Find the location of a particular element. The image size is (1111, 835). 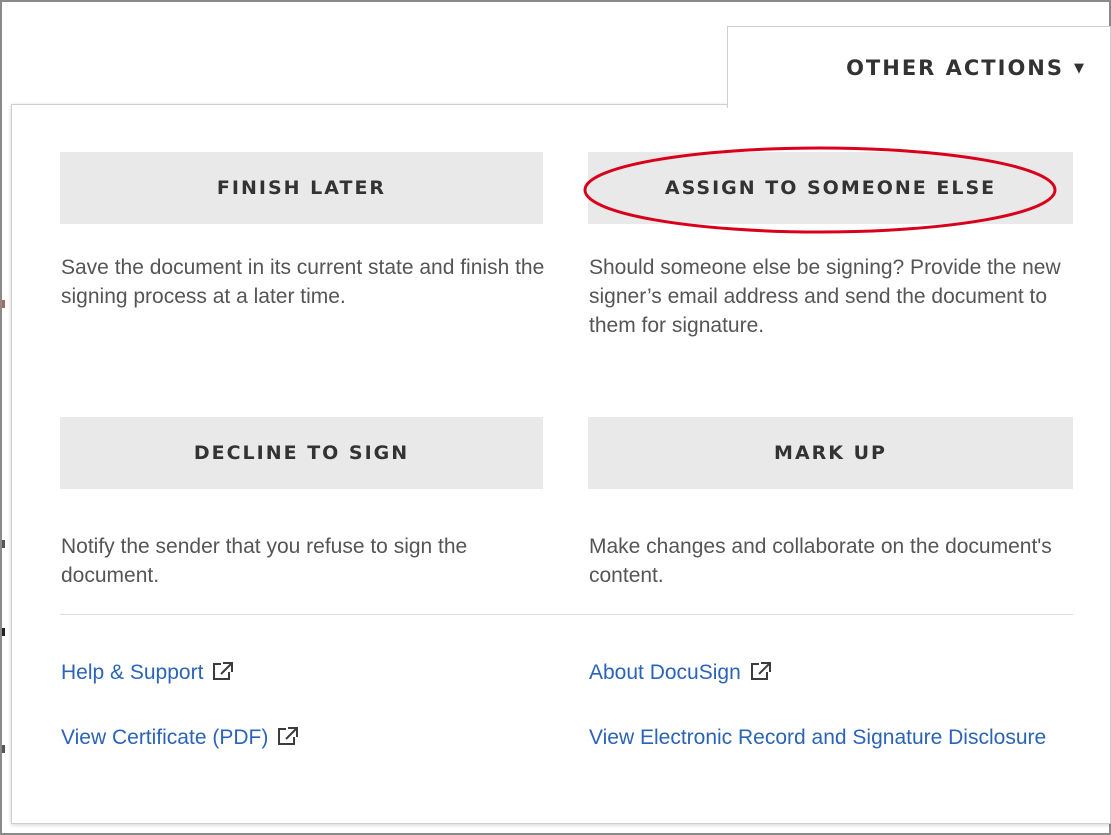

about-docusign-link: About DocuSign is located at coordinates (680, 673).